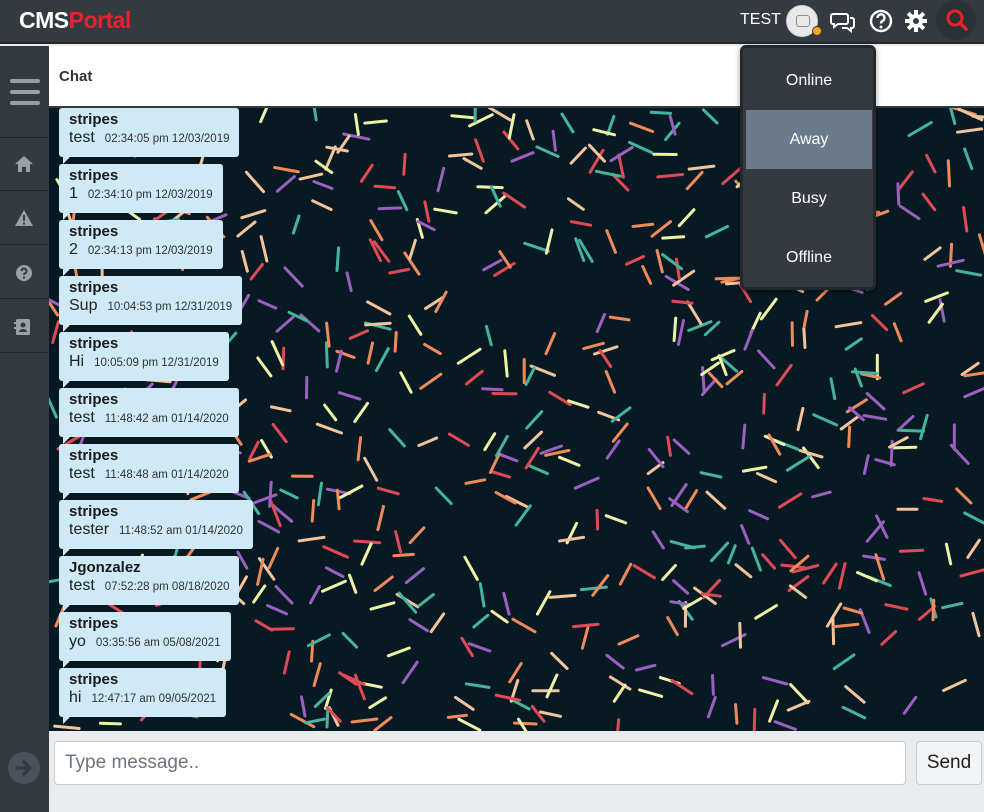 This screenshot has width=984, height=812. I want to click on sidebar-item-help, so click(24, 272).